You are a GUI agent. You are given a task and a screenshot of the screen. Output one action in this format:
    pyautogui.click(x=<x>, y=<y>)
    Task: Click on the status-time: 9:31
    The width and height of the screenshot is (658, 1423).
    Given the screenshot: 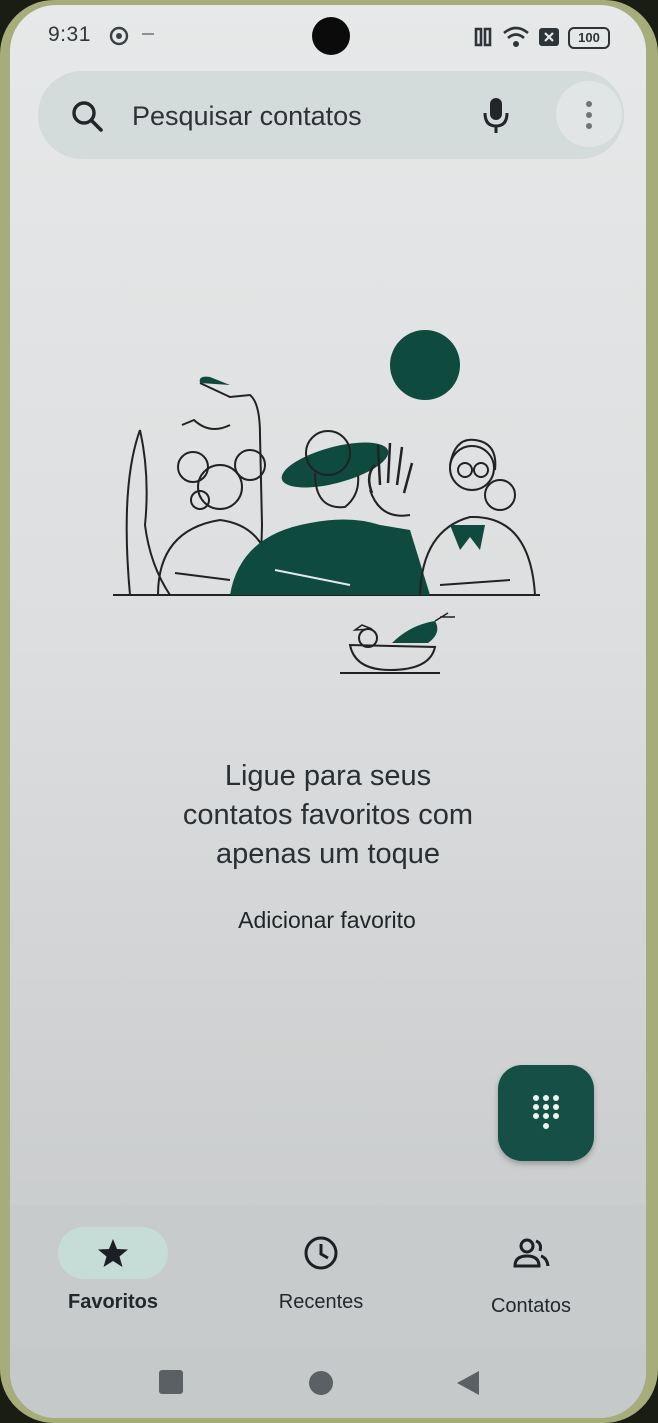 What is the action you would take?
    pyautogui.click(x=69, y=34)
    